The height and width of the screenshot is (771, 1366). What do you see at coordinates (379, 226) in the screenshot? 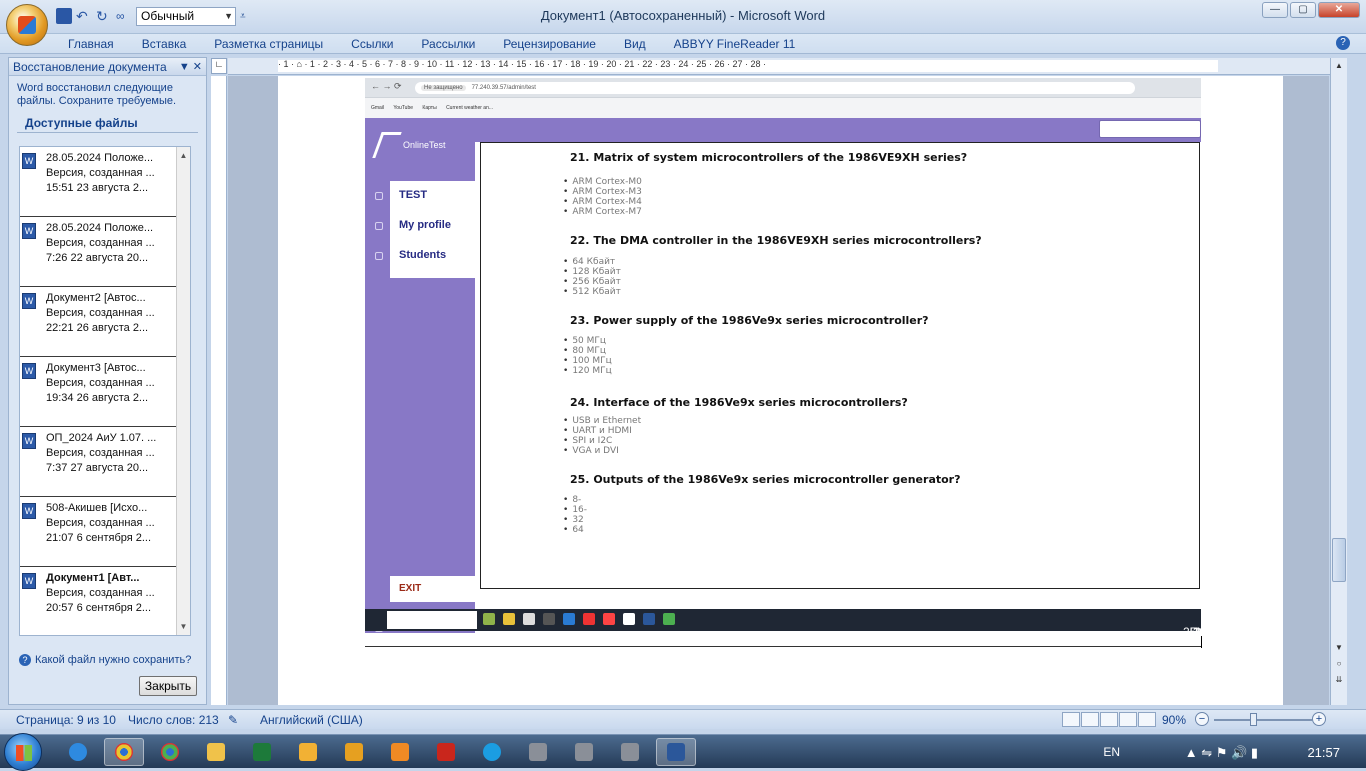
I see `person-icon` at bounding box center [379, 226].